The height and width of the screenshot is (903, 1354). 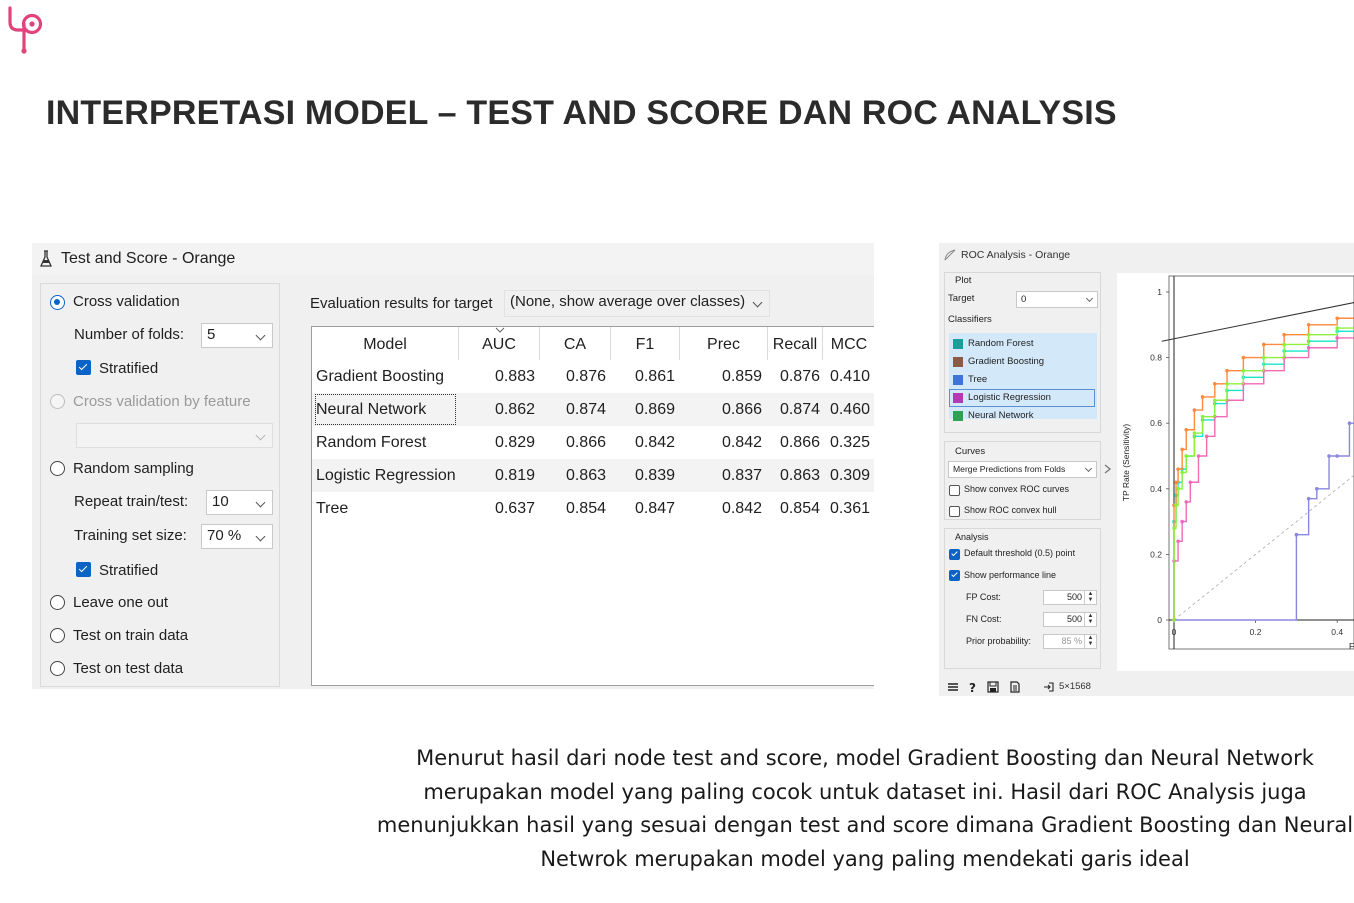 What do you see at coordinates (57, 635) in the screenshot?
I see `test-on-train-radio` at bounding box center [57, 635].